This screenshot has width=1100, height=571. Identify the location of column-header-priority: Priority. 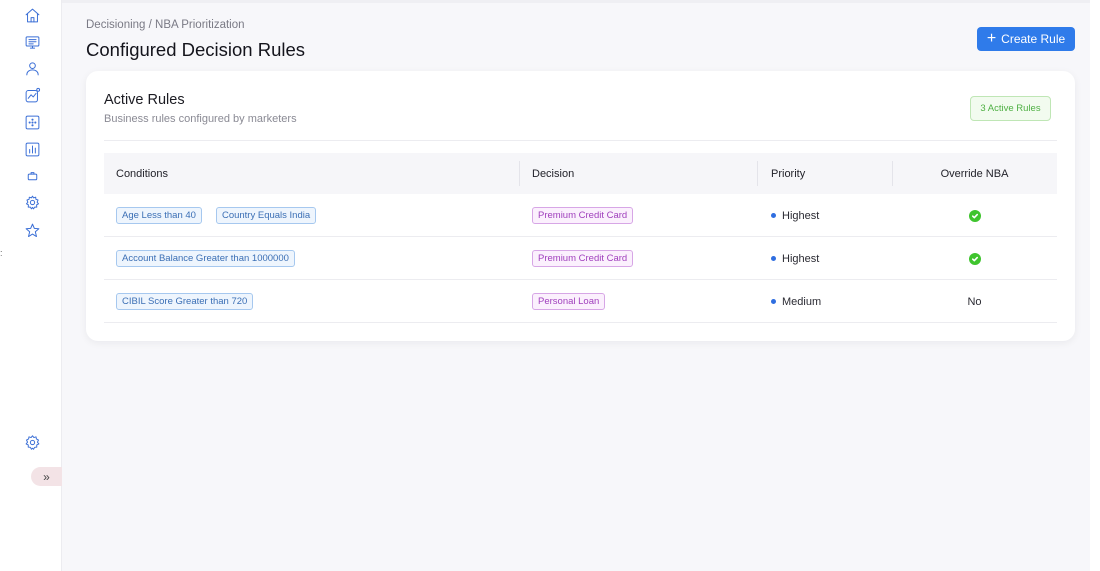
(788, 173).